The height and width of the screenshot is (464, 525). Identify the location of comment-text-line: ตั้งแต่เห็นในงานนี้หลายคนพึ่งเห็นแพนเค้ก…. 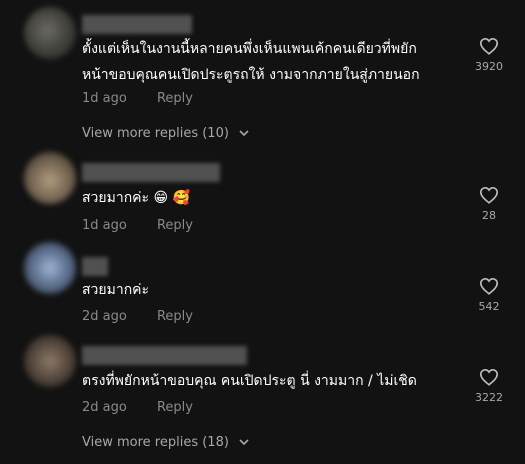
(249, 49).